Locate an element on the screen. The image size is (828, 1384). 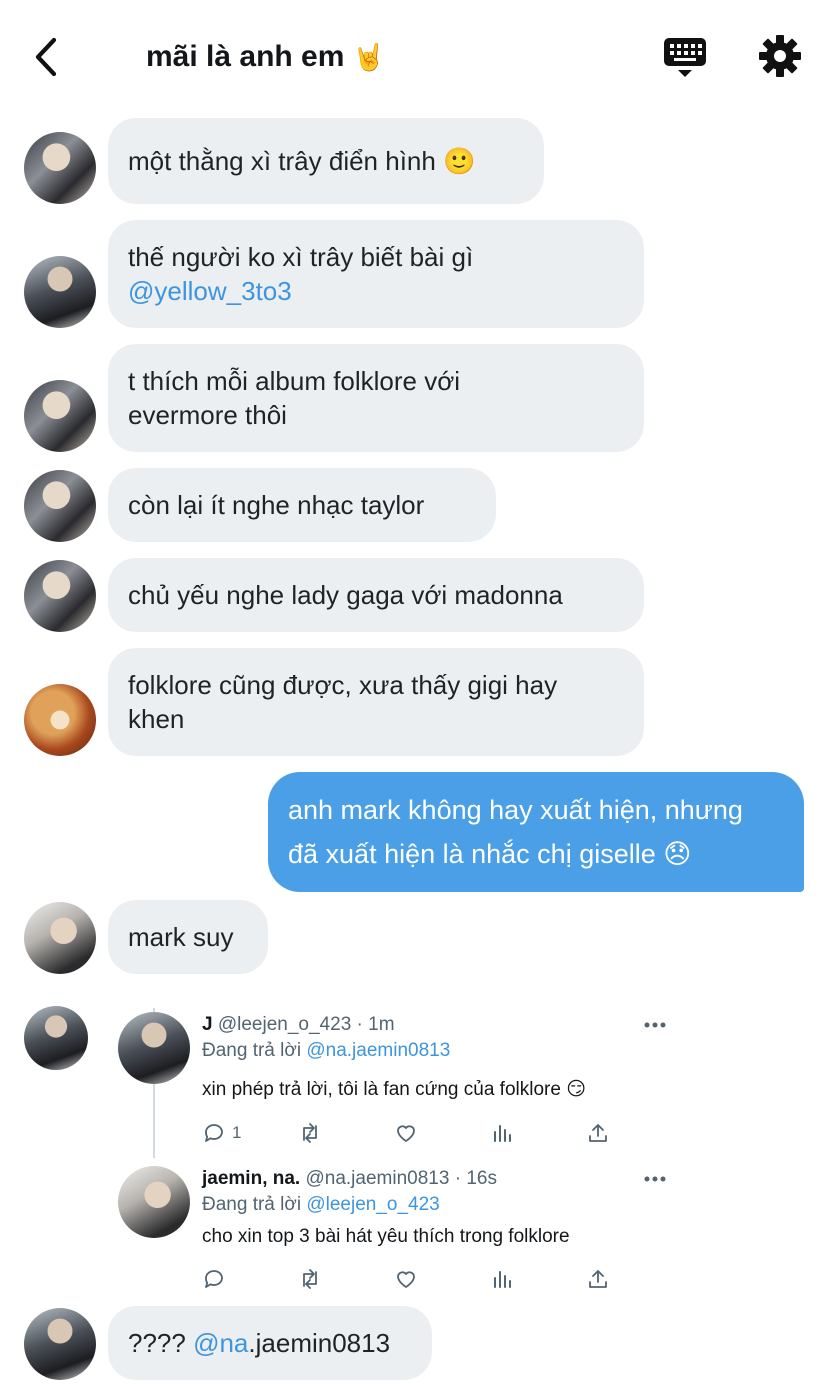
tweet-author-handle: @na.jaemin0813 is located at coordinates (377, 1178).